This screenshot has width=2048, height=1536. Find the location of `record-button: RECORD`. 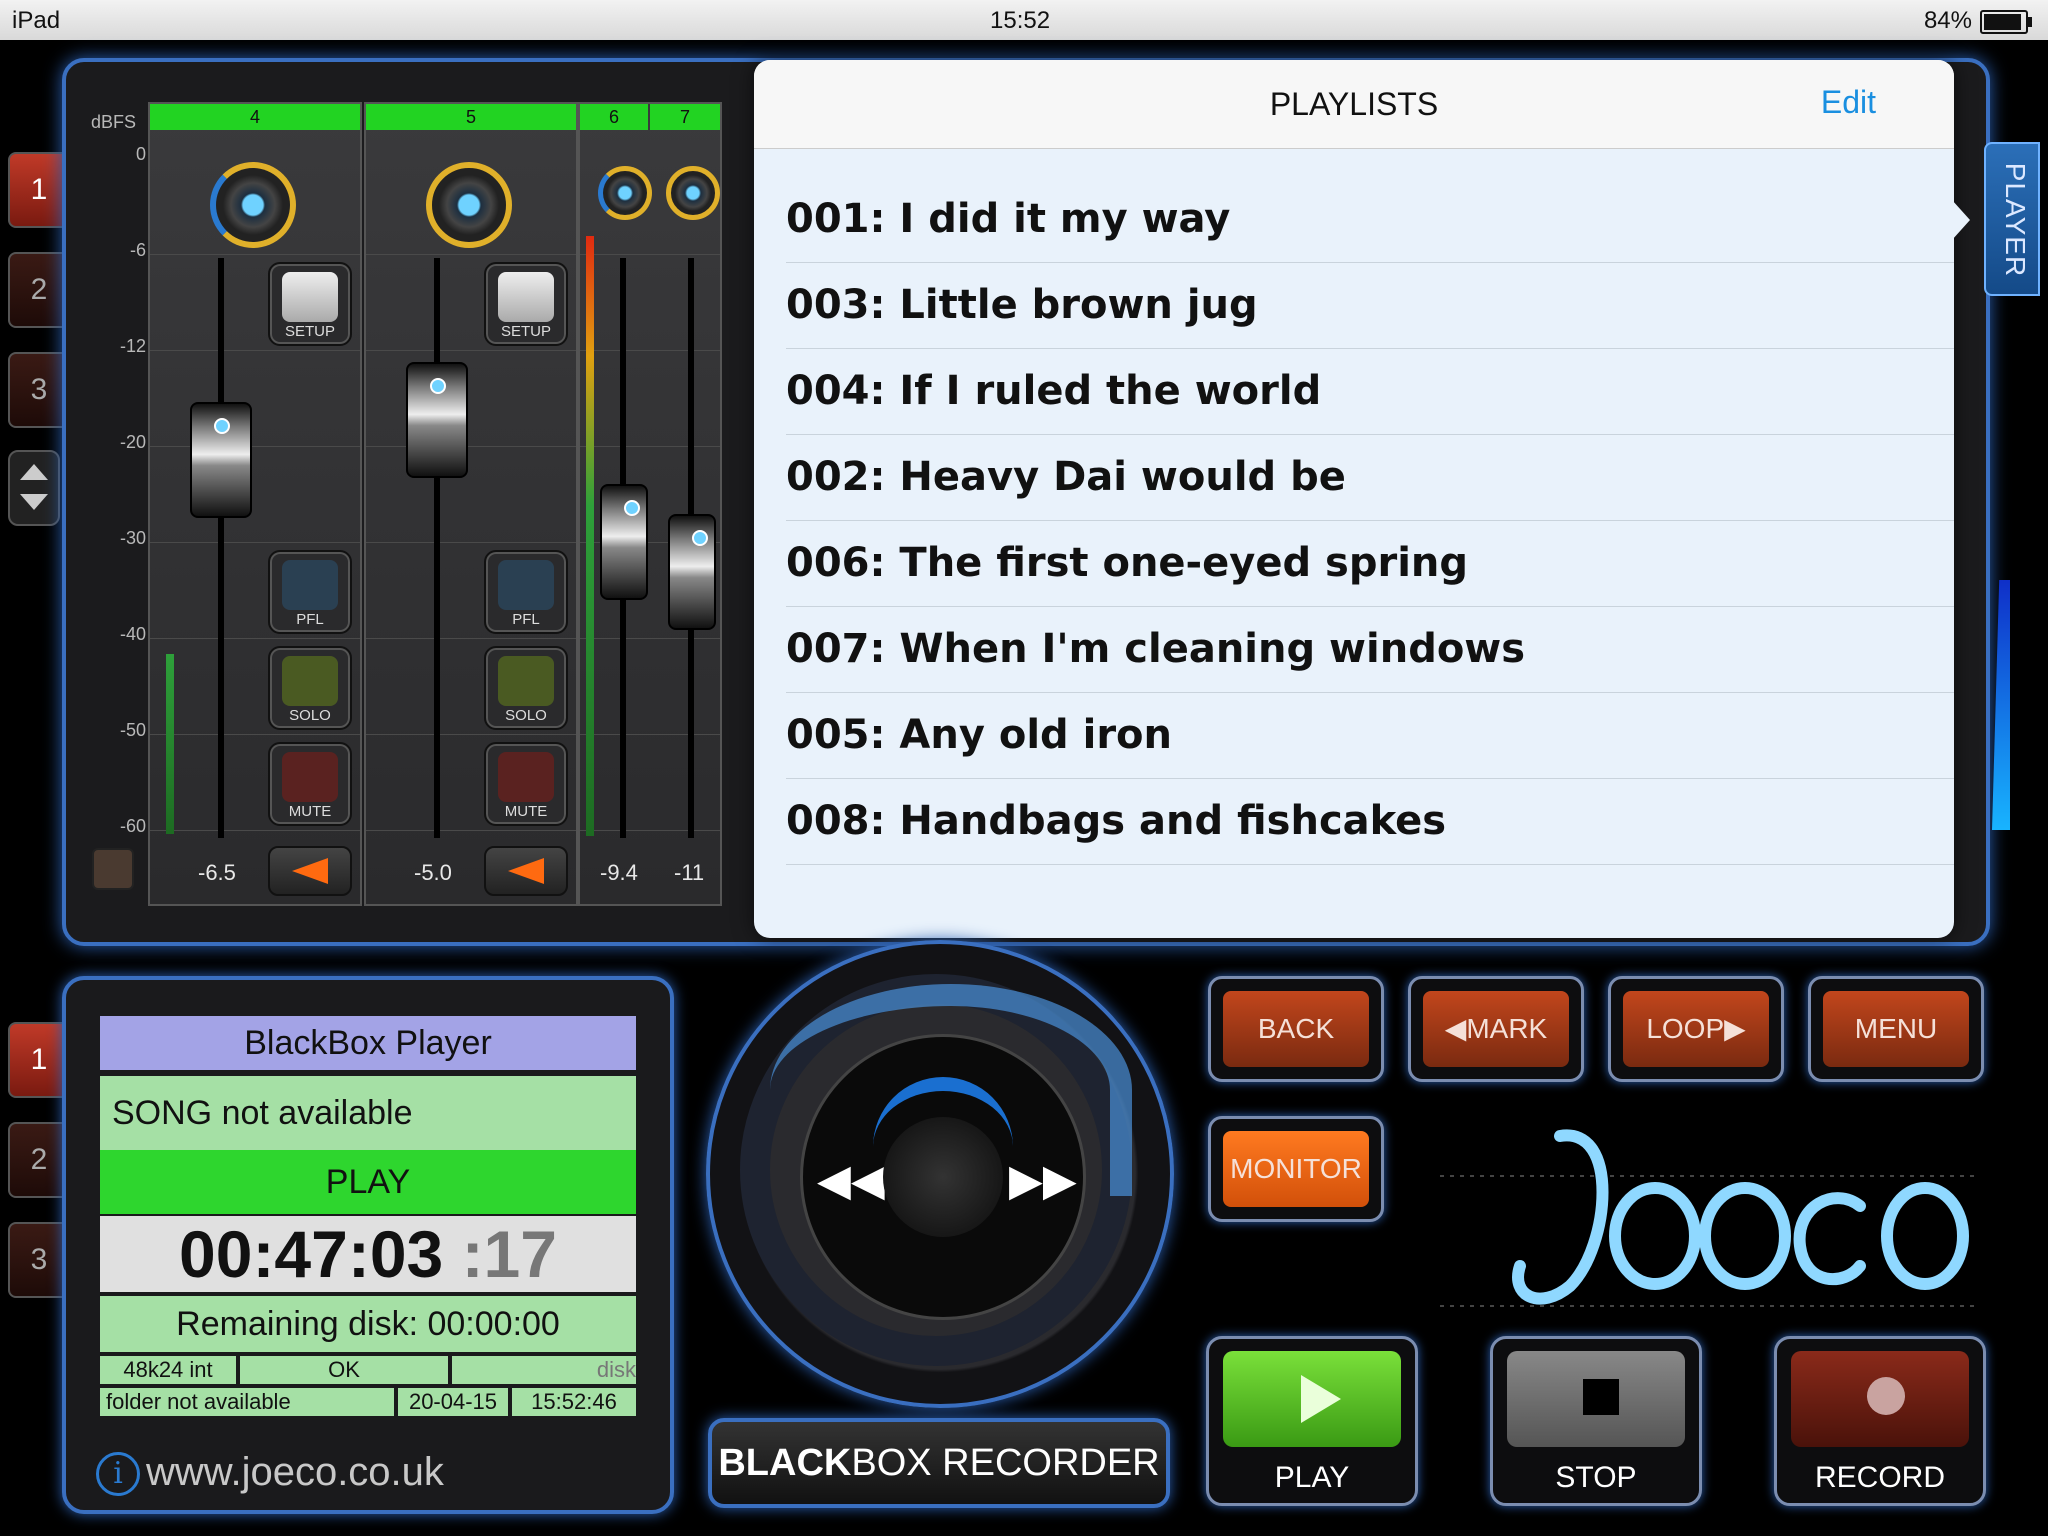

record-button: RECORD is located at coordinates (1880, 1421).